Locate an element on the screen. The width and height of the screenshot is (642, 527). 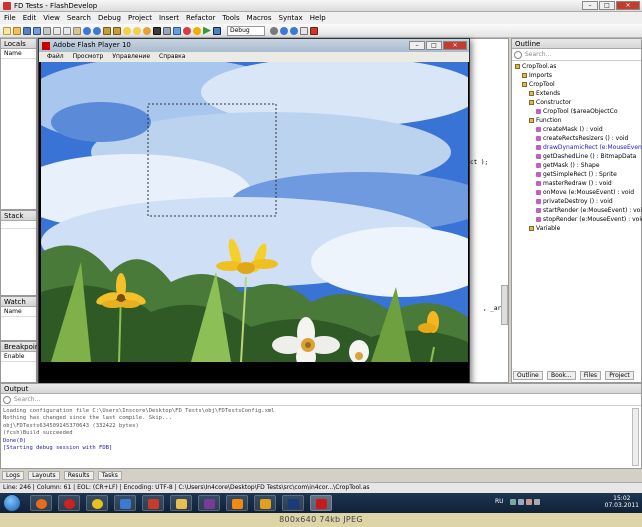
taskbar-vlc is located at coordinates (237, 503).